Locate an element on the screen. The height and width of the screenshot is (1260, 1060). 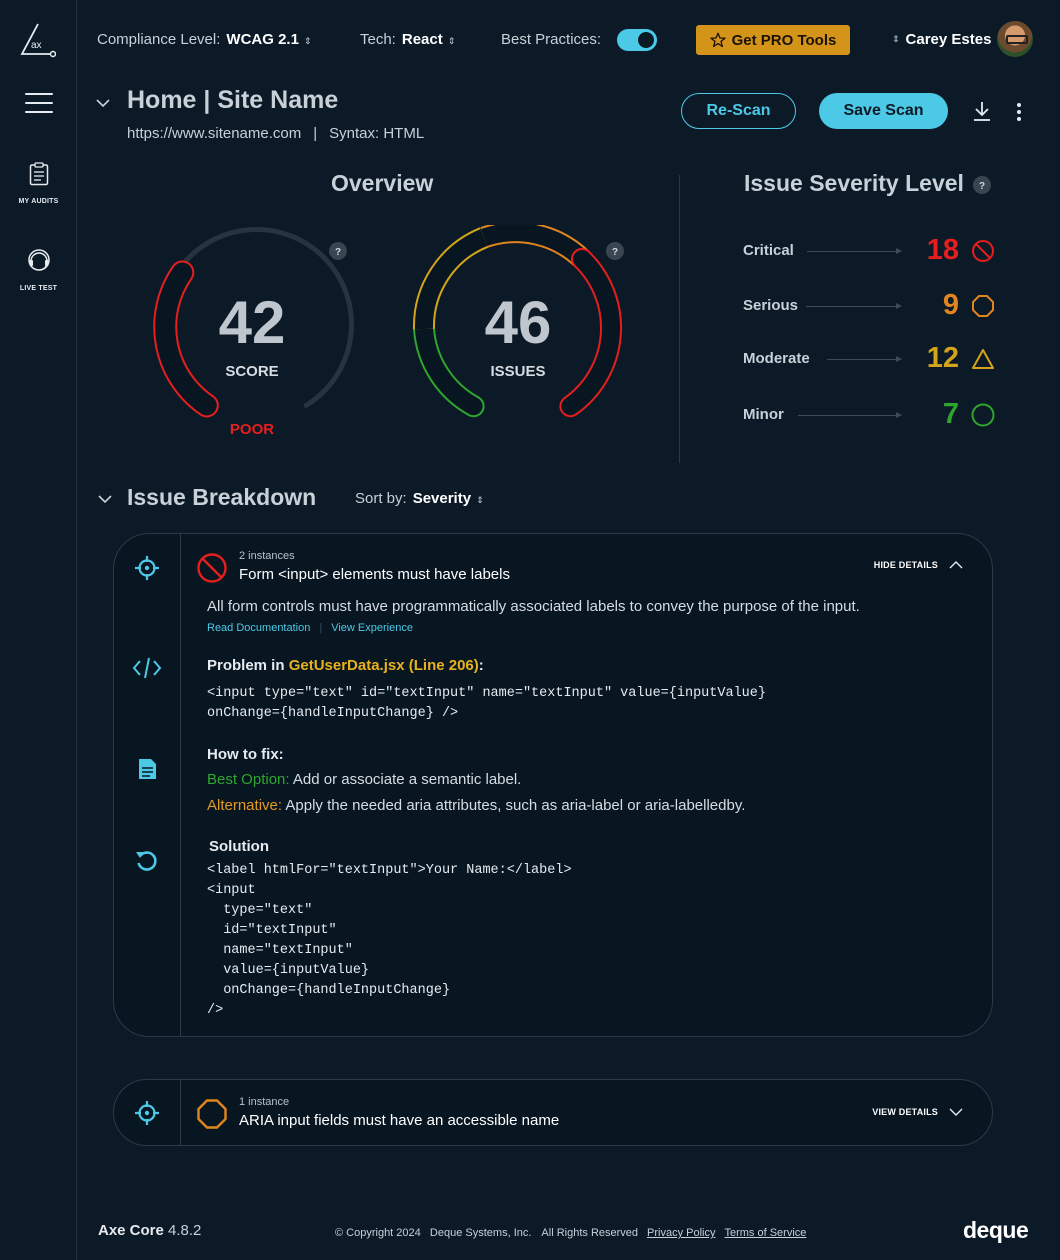
instance-count: 1 instance is located at coordinates (264, 1102).